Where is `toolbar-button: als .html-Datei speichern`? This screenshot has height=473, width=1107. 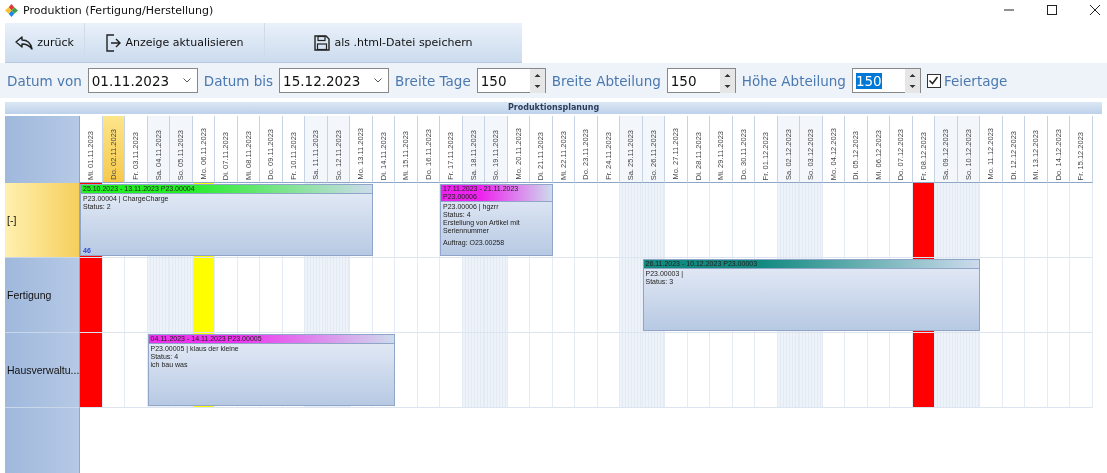
toolbar-button: als .html-Datei speichern is located at coordinates (393, 42).